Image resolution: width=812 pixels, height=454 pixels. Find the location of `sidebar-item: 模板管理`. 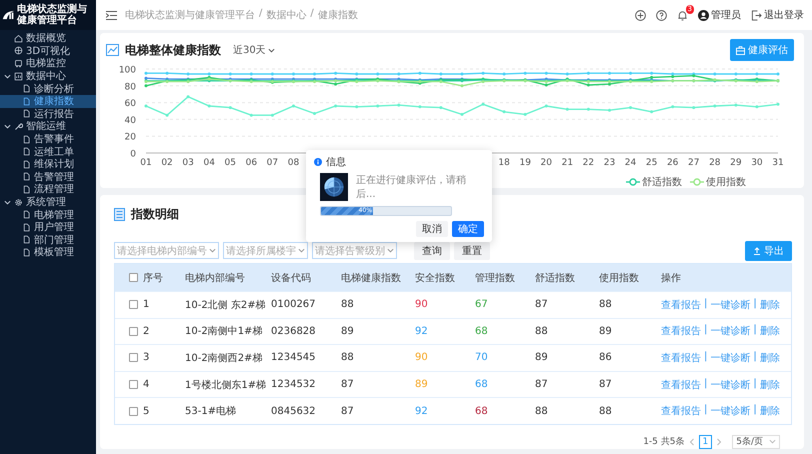

sidebar-item: 模板管理 is located at coordinates (48, 252).